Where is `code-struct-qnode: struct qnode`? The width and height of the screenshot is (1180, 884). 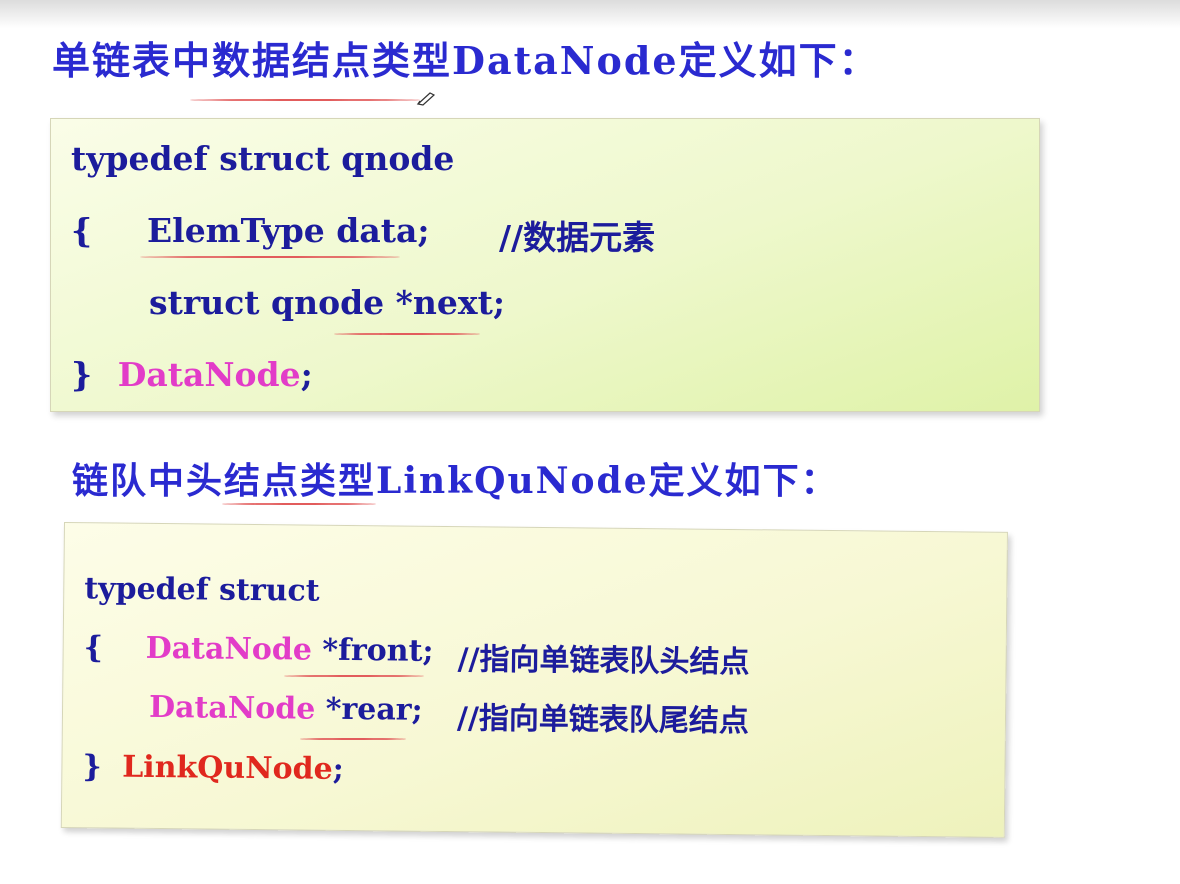
code-struct-qnode: struct qnode is located at coordinates (272, 302).